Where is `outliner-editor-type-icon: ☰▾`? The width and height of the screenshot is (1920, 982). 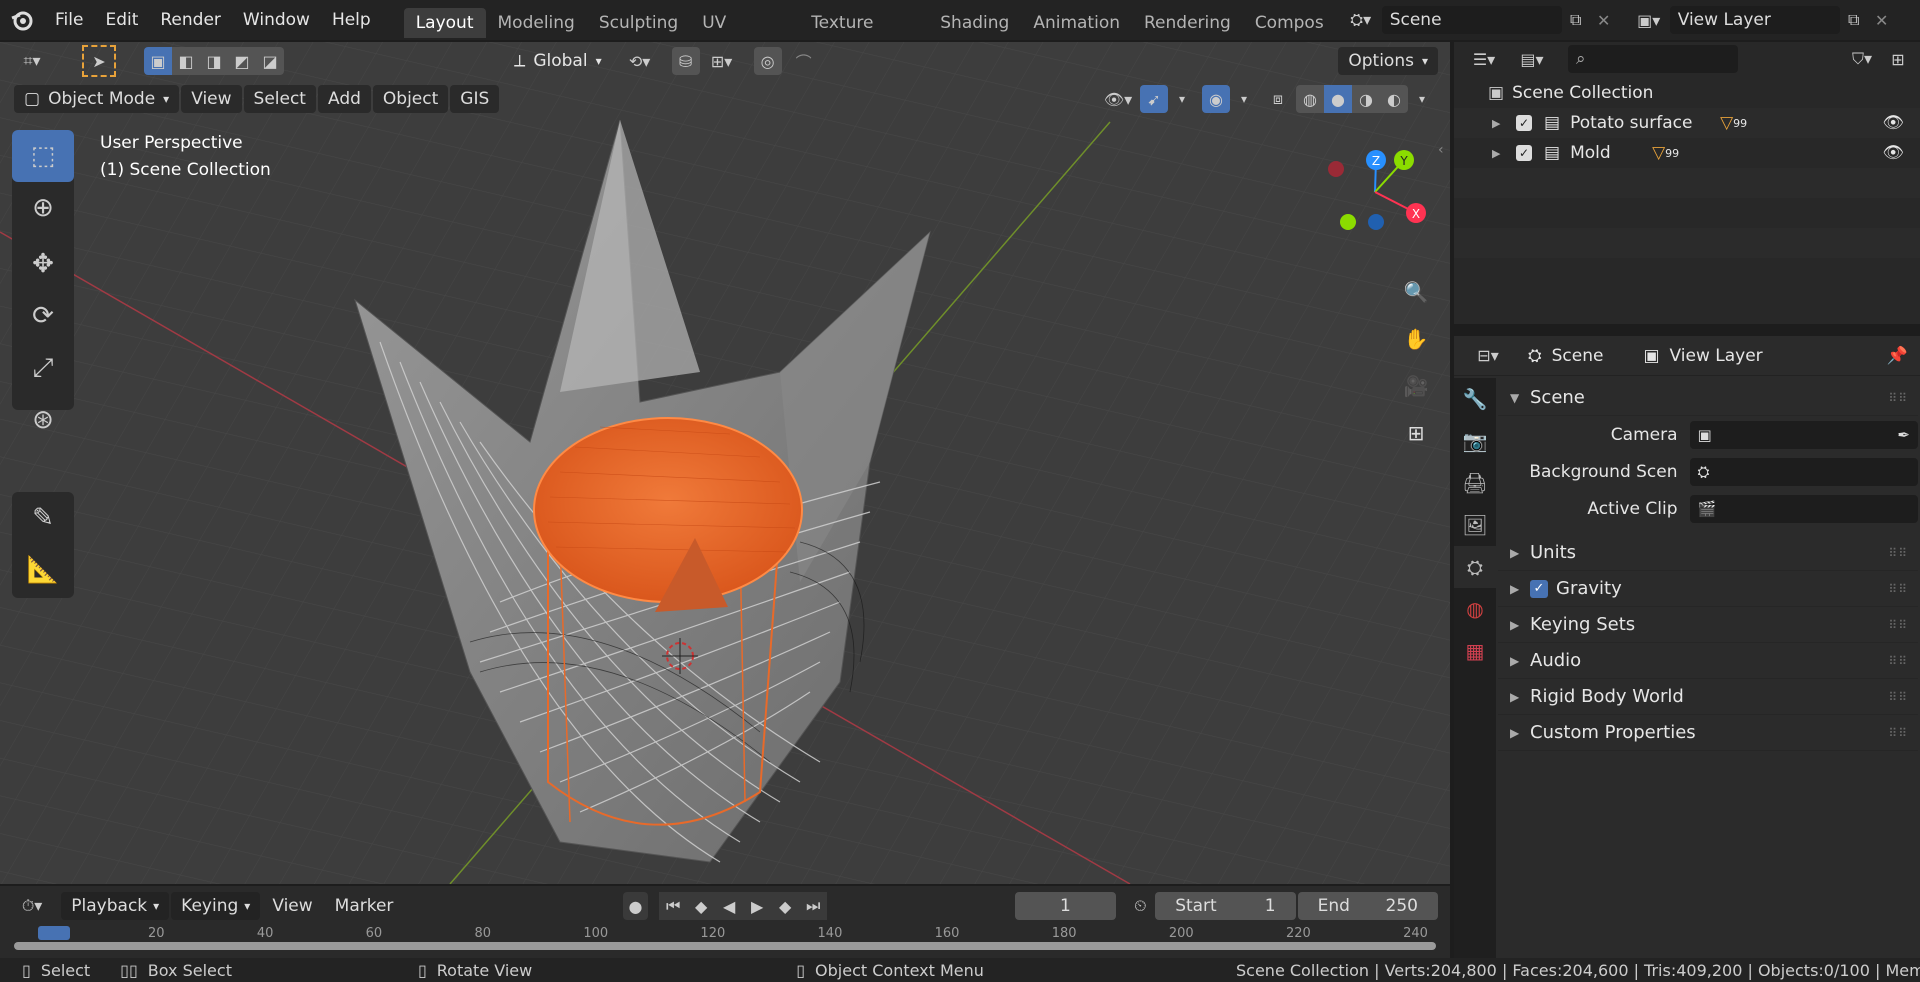 outliner-editor-type-icon: ☰▾ is located at coordinates (1484, 59).